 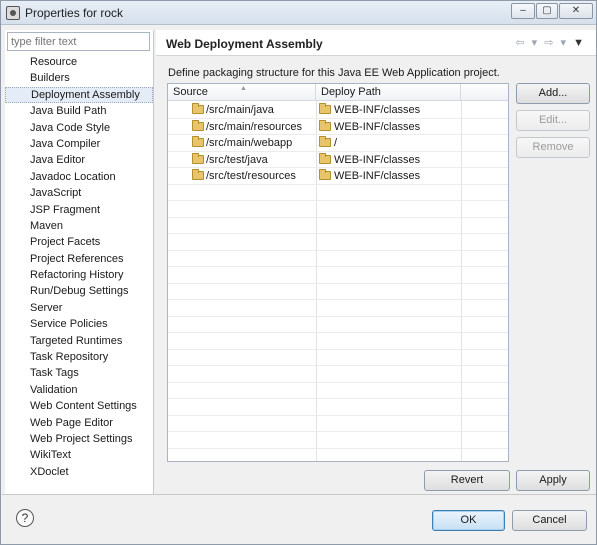 I want to click on sidebar-item-java-code-style: Java Code Style, so click(x=79, y=128).